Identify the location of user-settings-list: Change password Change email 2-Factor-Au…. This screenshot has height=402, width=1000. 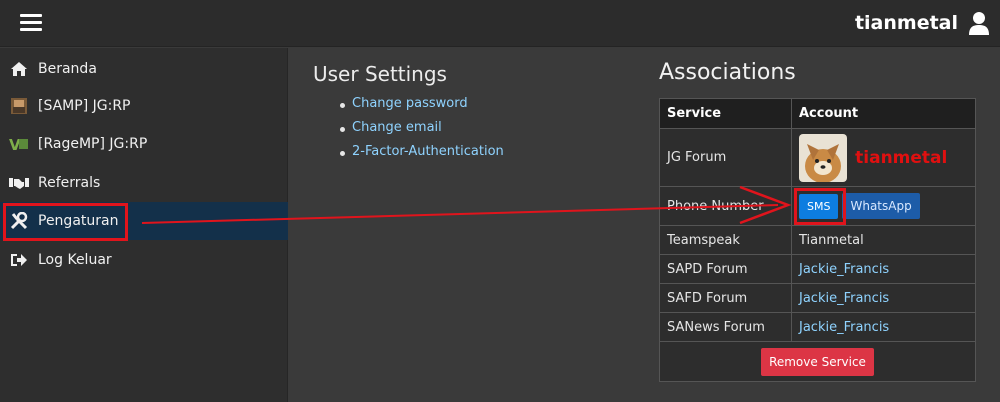
(422, 132).